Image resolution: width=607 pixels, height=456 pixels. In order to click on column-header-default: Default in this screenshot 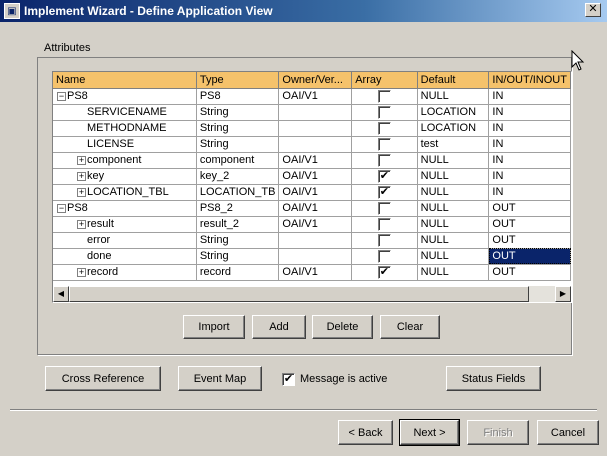, I will do `click(453, 80)`.